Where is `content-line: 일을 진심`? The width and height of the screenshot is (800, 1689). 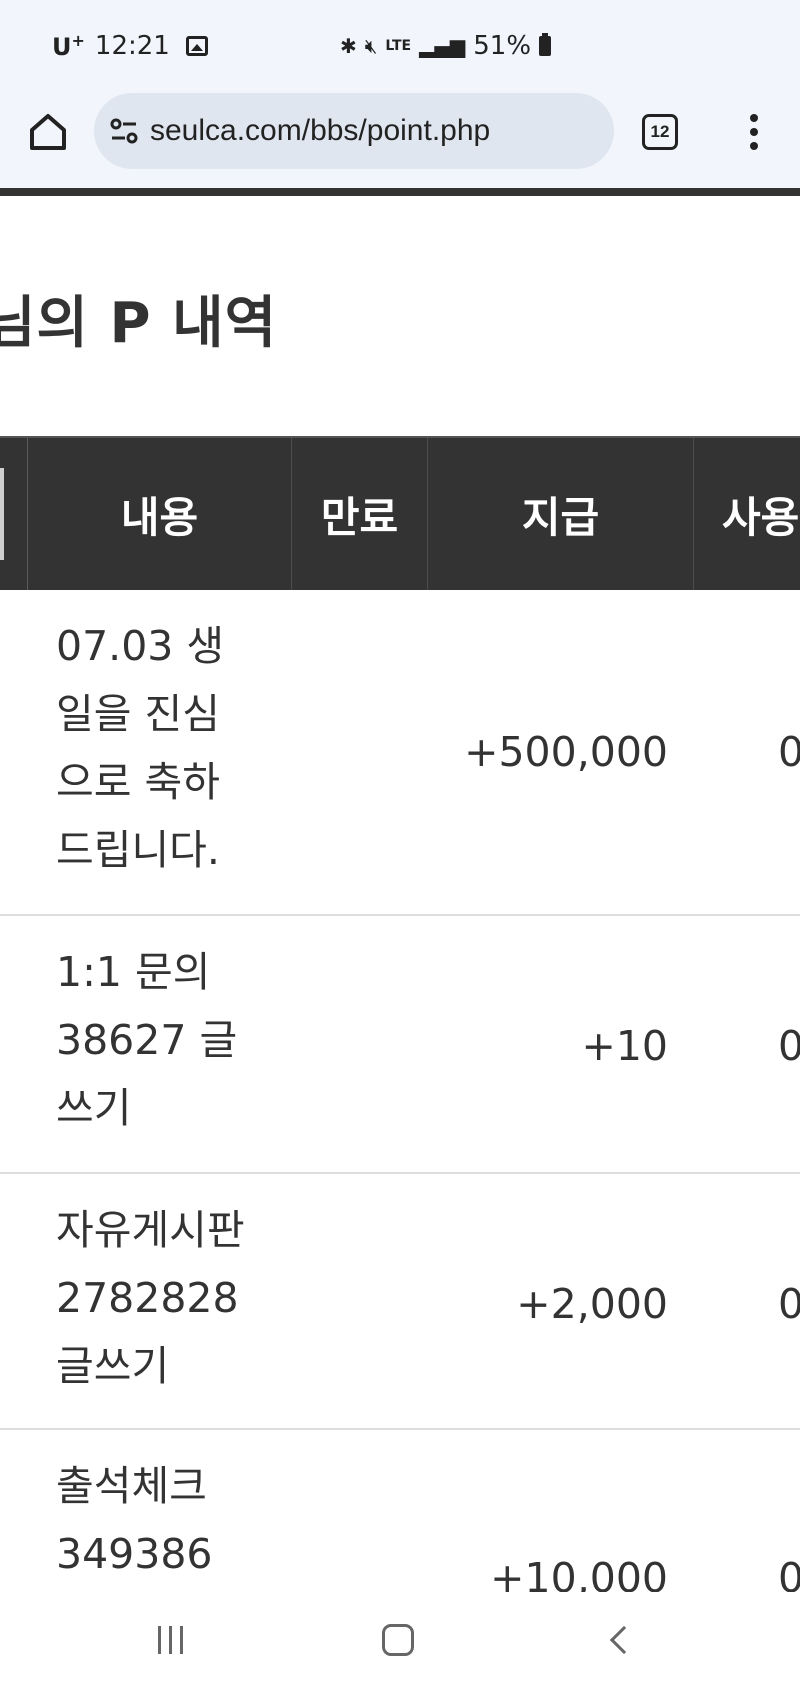 content-line: 일을 진심 is located at coordinates (138, 714).